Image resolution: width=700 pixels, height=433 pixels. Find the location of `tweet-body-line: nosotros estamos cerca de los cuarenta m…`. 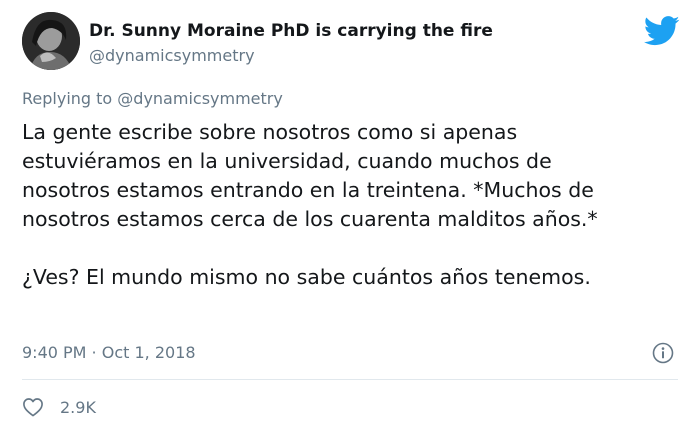

tweet-body-line: nosotros estamos cerca de los cuarenta m… is located at coordinates (310, 219).